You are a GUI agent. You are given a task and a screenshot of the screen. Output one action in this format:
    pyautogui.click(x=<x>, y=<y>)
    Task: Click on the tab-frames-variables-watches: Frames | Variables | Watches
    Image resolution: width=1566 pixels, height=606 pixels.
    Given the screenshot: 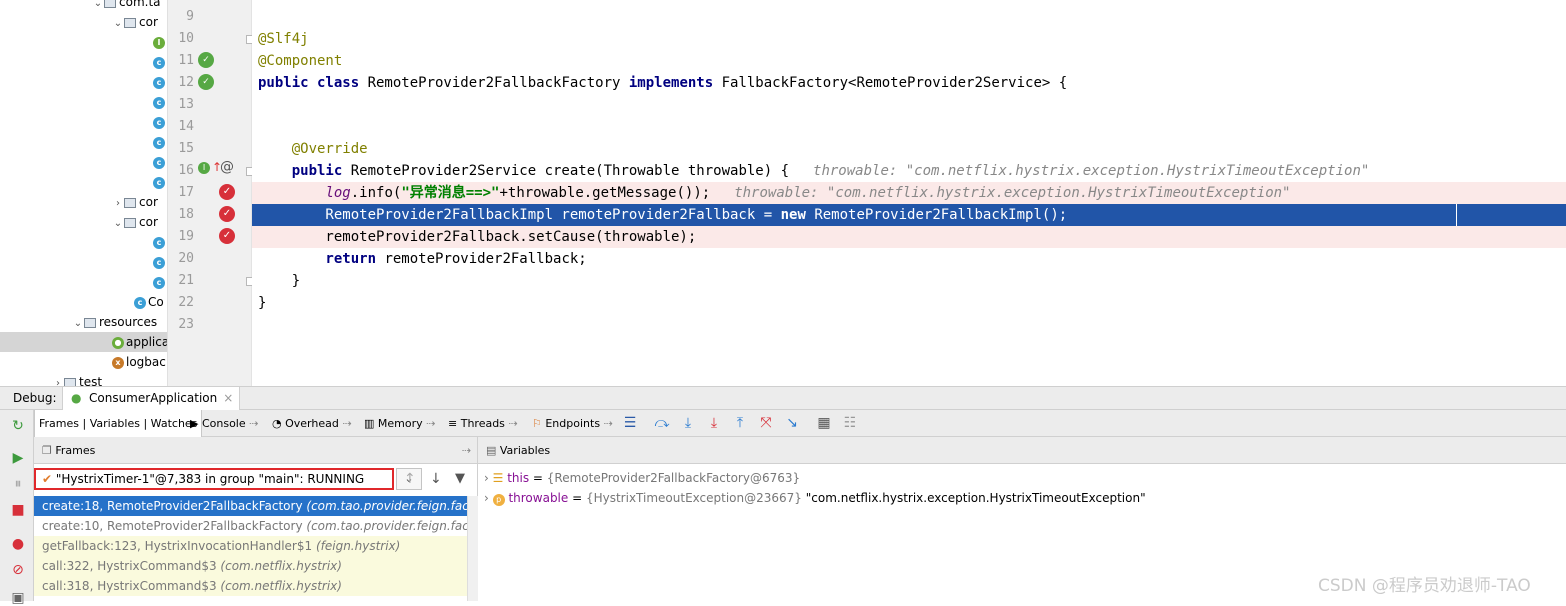 What is the action you would take?
    pyautogui.click(x=118, y=423)
    